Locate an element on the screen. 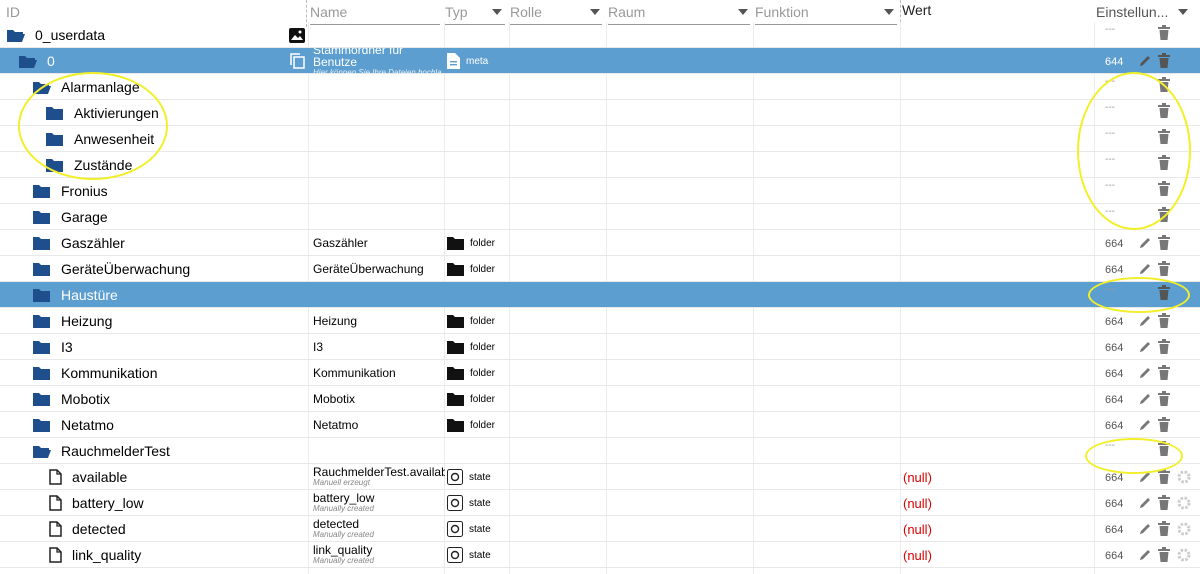 Image resolution: width=1200 pixels, height=574 pixels. name-cell: Gaszähler is located at coordinates (379, 243).